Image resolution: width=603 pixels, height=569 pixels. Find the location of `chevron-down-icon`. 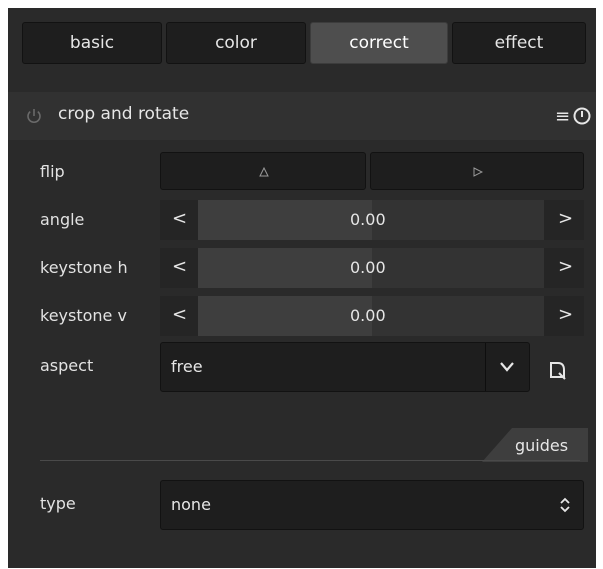

chevron-down-icon is located at coordinates (507, 367).